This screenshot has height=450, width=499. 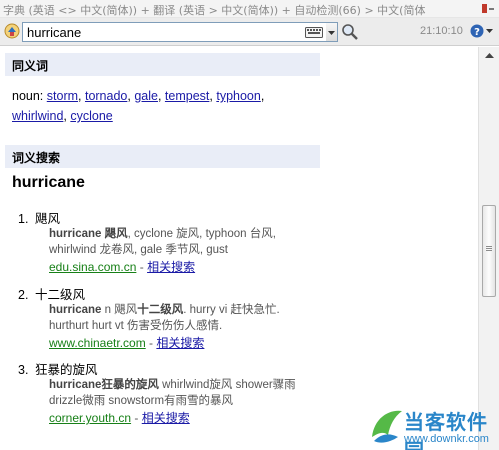 I want to click on watermark-logo-icon, so click(x=387, y=426).